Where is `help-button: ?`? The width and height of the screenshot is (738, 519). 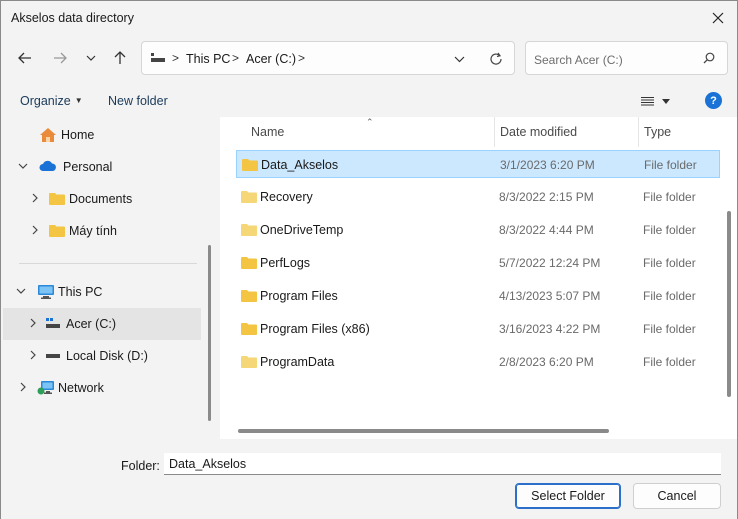 help-button: ? is located at coordinates (713, 100).